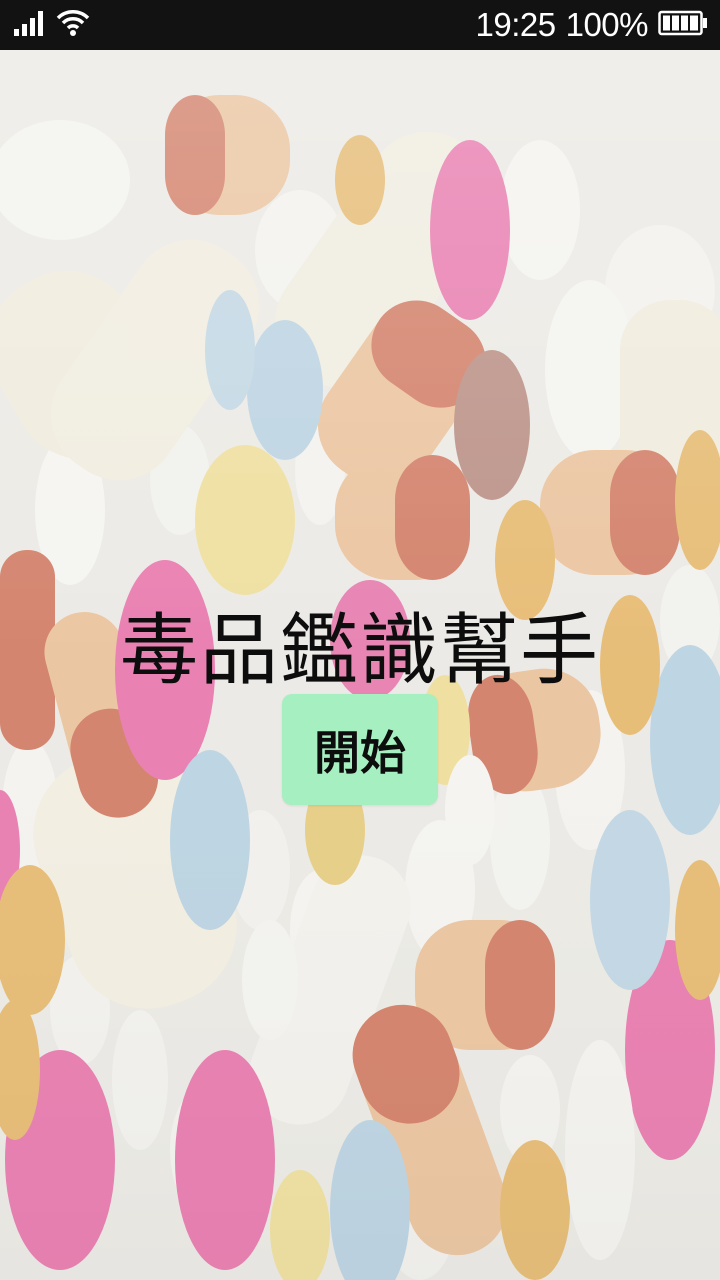  What do you see at coordinates (516, 24) in the screenshot?
I see `status-time: 19:25` at bounding box center [516, 24].